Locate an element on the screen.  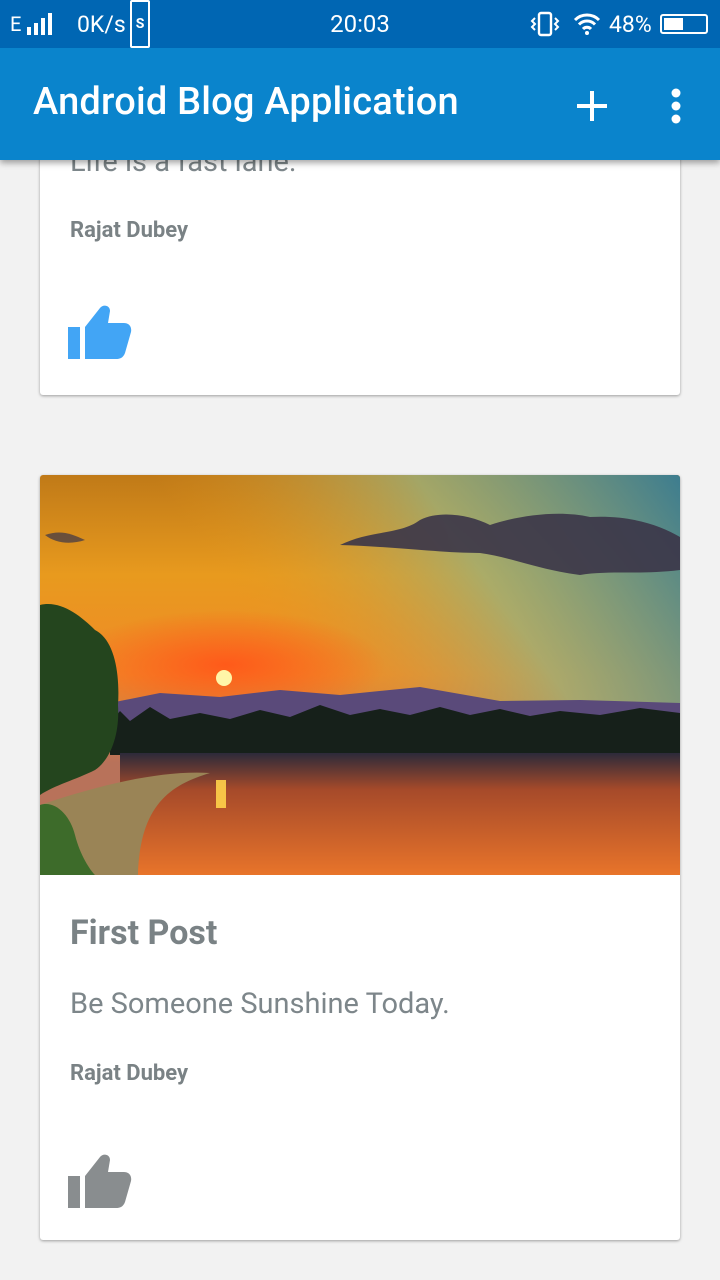
battery-icon is located at coordinates (684, 24).